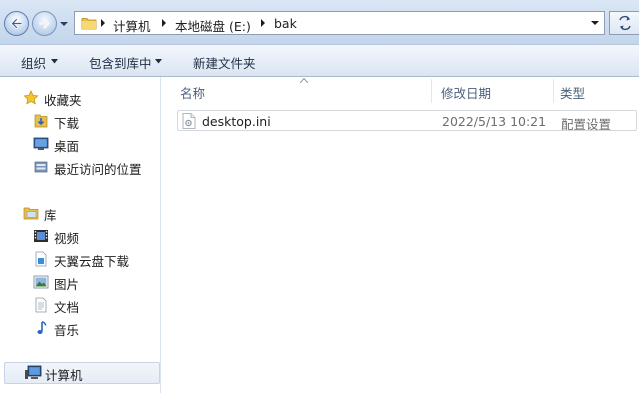  I want to click on recent-pages-dropdown-icon, so click(64, 24).